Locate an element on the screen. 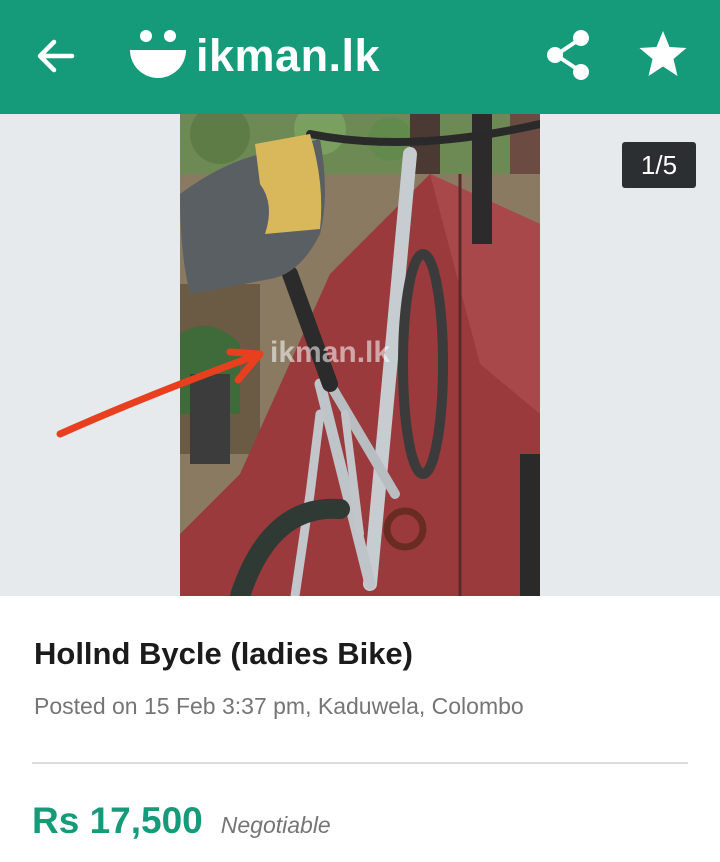 The height and width of the screenshot is (862, 720). star-icon is located at coordinates (663, 53).